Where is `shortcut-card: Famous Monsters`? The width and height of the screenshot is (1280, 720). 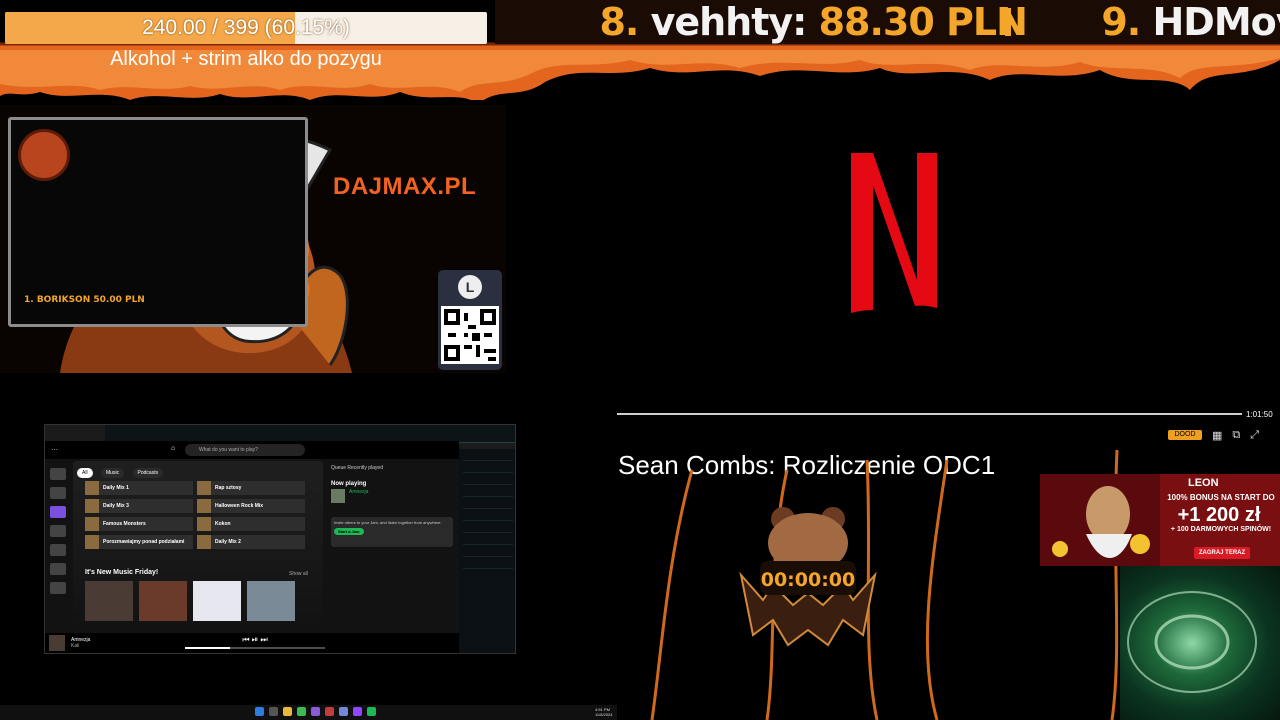 shortcut-card: Famous Monsters is located at coordinates (139, 524).